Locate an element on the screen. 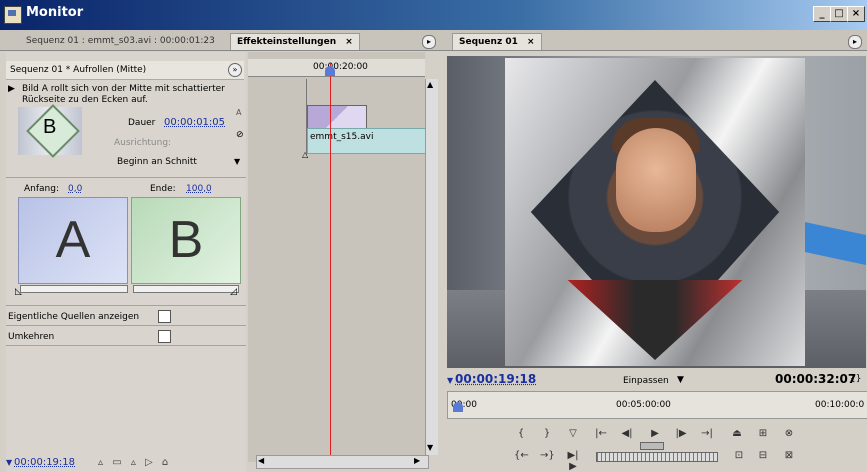 The height and width of the screenshot is (472, 867). go-to-next-edit-icon: →} is located at coordinates (547, 455).